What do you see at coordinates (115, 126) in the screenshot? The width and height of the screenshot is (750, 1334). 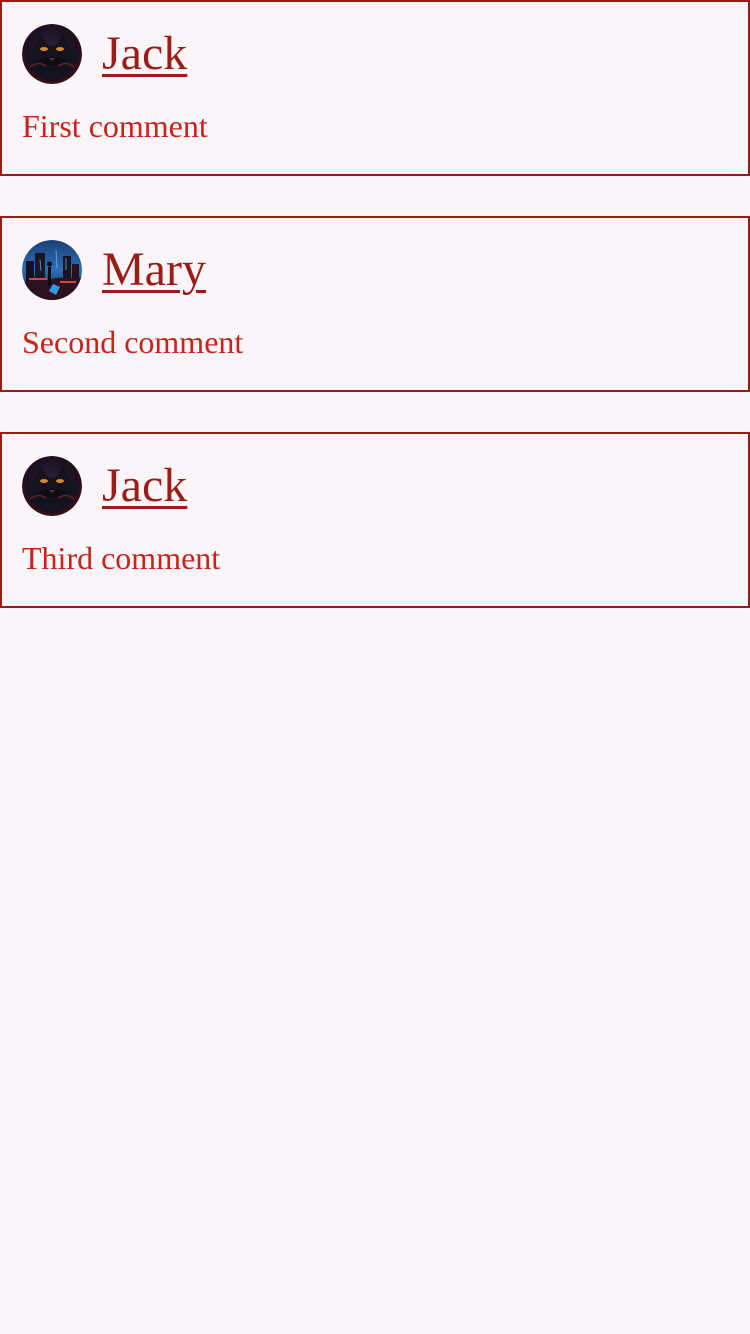 I see `comment-text: First comment` at bounding box center [115, 126].